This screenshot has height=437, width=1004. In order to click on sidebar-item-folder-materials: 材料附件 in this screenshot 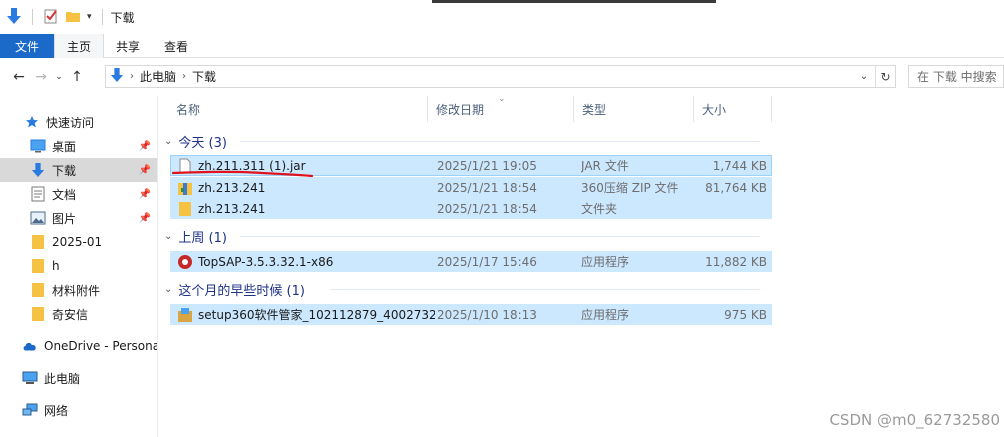, I will do `click(78, 290)`.